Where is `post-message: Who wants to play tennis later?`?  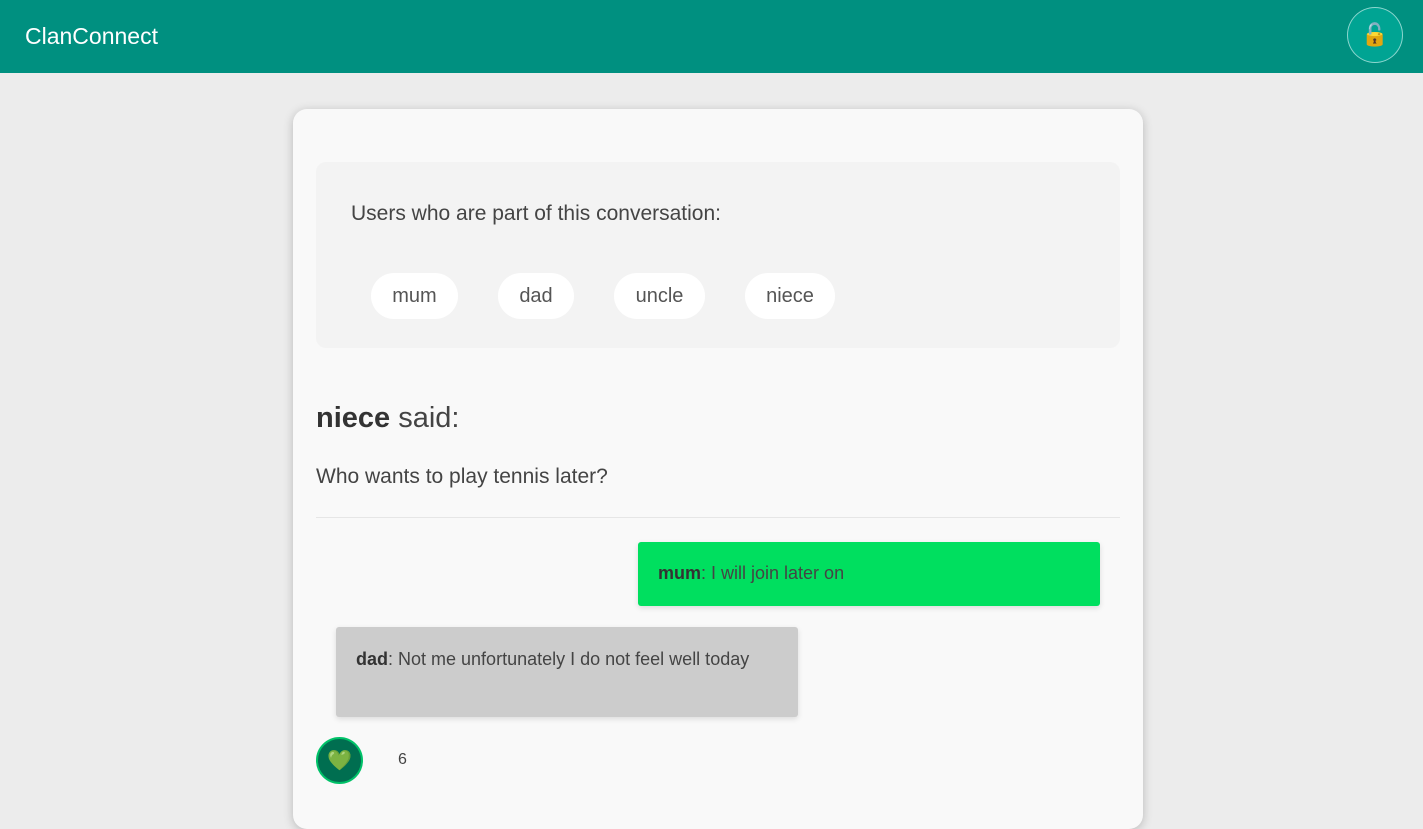 post-message: Who wants to play tennis later? is located at coordinates (462, 476).